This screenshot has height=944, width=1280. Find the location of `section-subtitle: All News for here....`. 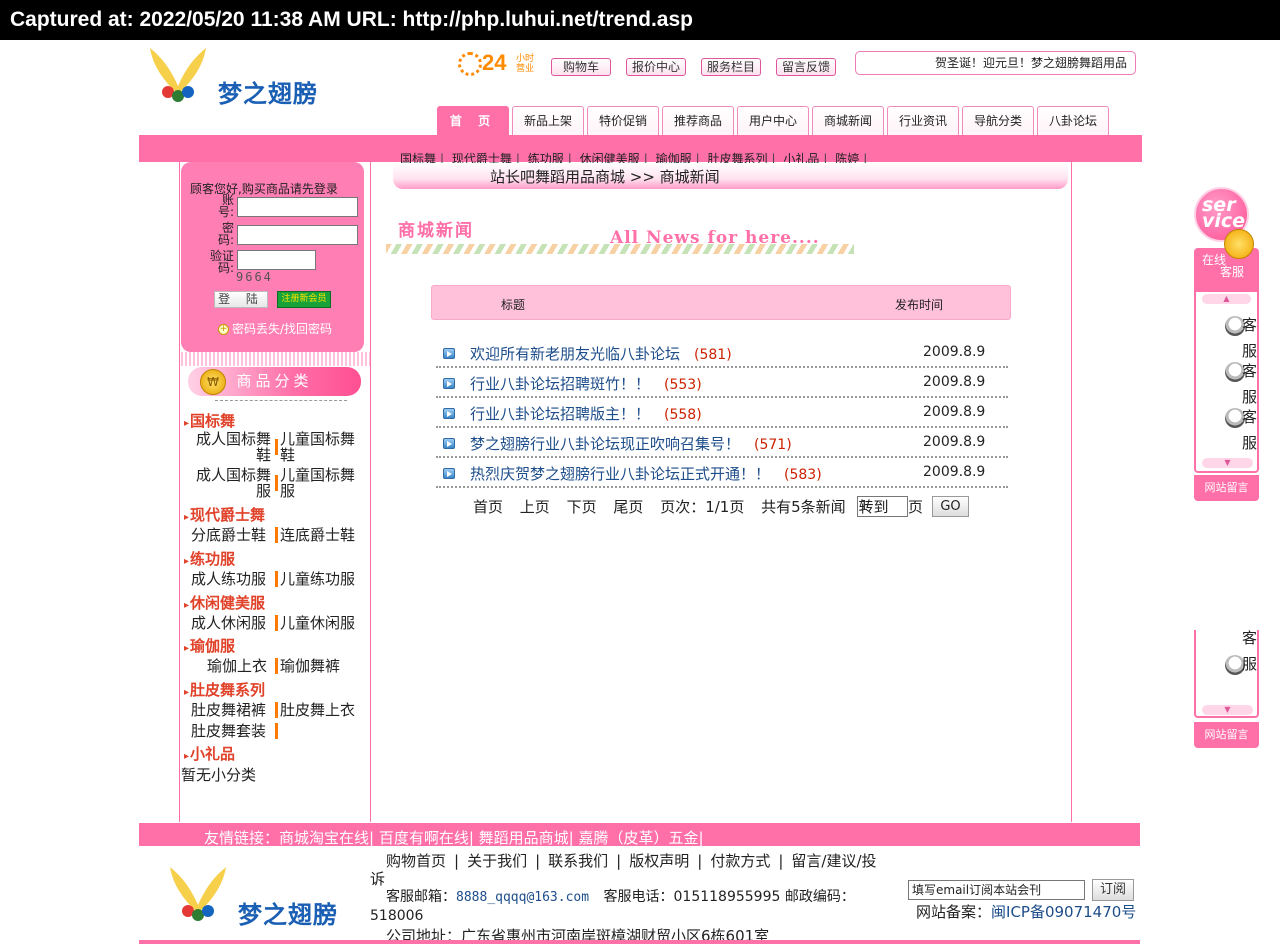

section-subtitle: All News for here.... is located at coordinates (715, 238).